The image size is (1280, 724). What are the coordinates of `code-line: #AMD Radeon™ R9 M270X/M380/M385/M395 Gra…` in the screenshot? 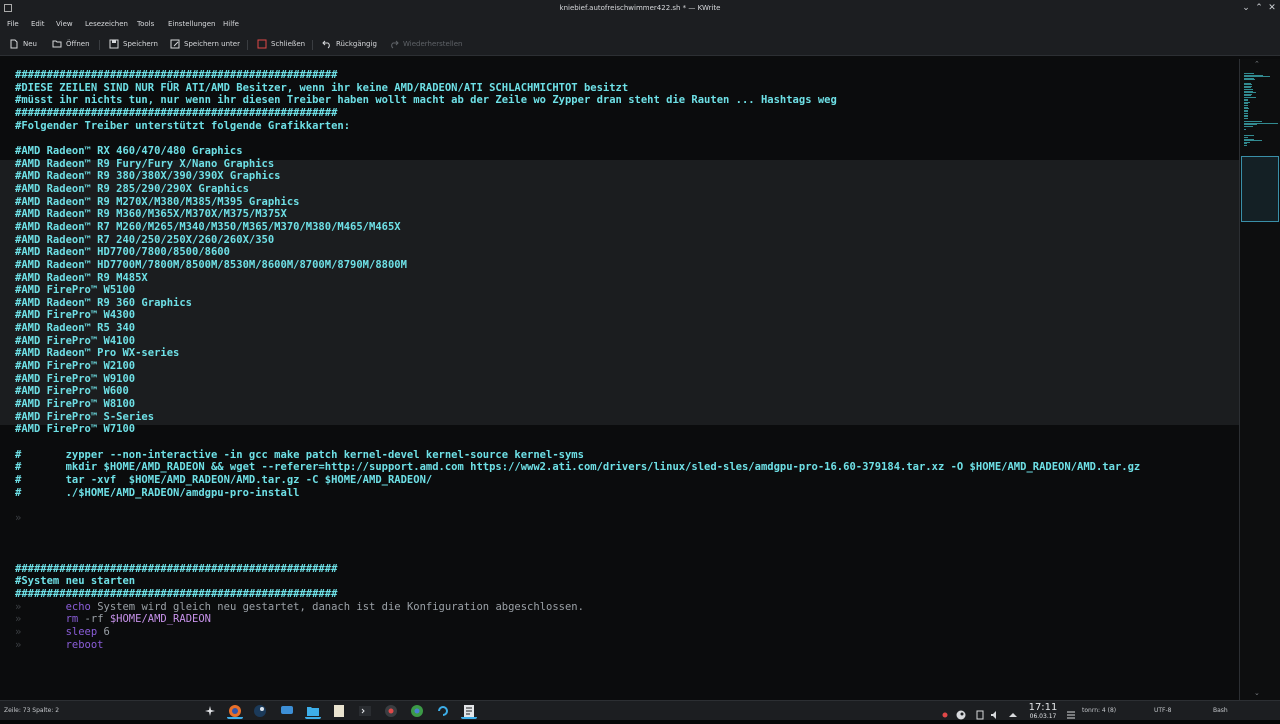 It's located at (577, 202).